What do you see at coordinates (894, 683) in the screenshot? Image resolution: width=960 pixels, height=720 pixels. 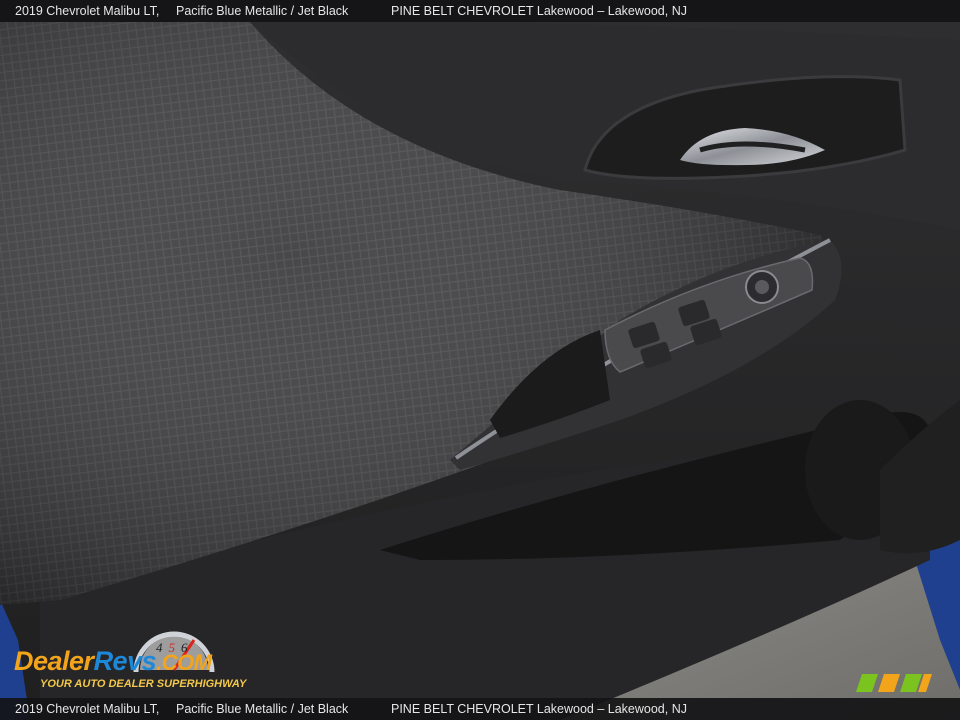 I see `speed-stripes-logo` at bounding box center [894, 683].